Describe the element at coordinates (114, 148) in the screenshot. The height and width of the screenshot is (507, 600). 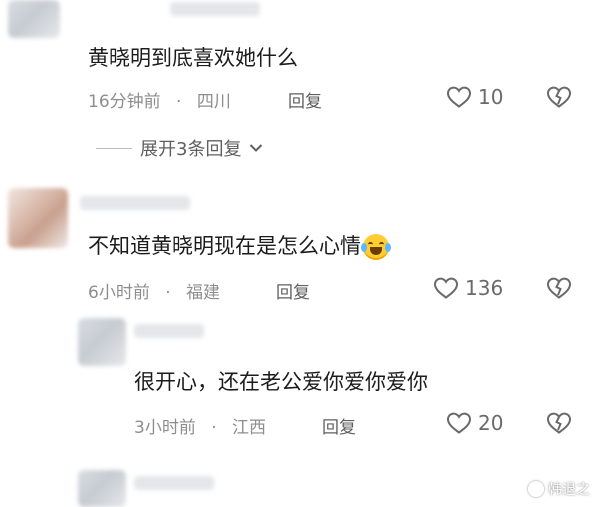
I see `expand-divider` at that location.